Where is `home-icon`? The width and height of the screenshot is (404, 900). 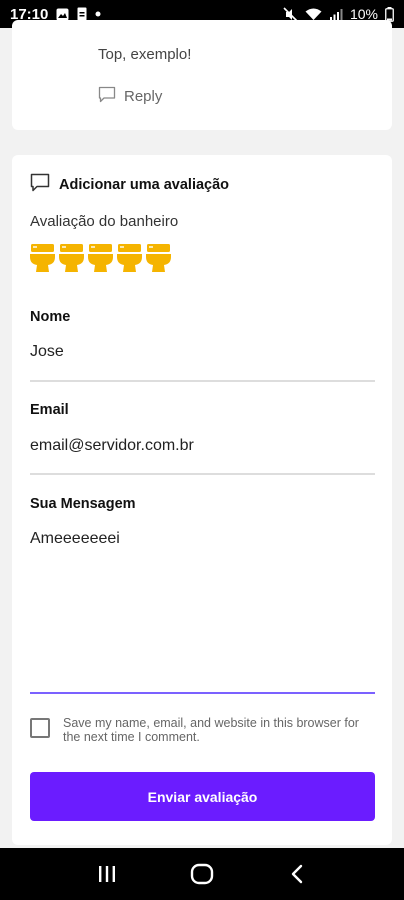
home-icon is located at coordinates (202, 874).